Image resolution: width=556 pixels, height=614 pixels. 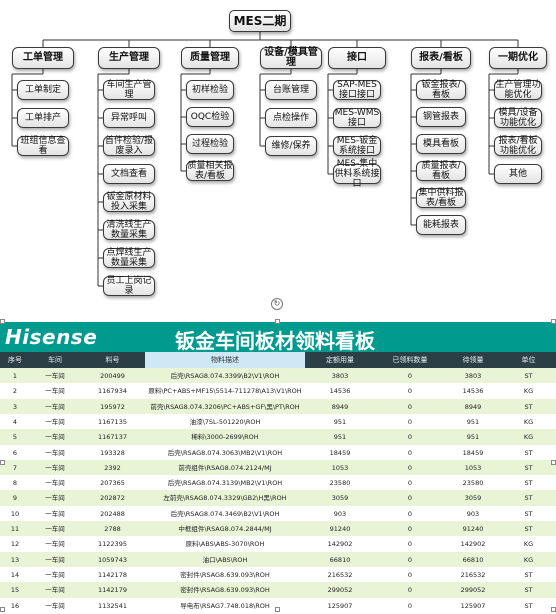 What do you see at coordinates (473, 360) in the screenshot?
I see `column-header-6: 待领量` at bounding box center [473, 360].